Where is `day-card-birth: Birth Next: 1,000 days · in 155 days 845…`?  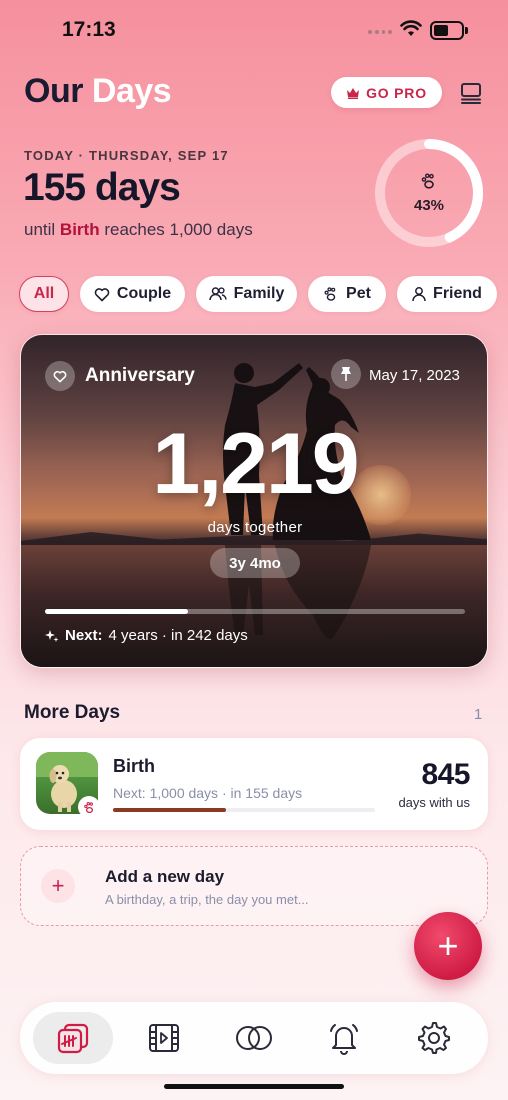
day-card-birth: Birth Next: 1,000 days · in 155 days 845… is located at coordinates (254, 784).